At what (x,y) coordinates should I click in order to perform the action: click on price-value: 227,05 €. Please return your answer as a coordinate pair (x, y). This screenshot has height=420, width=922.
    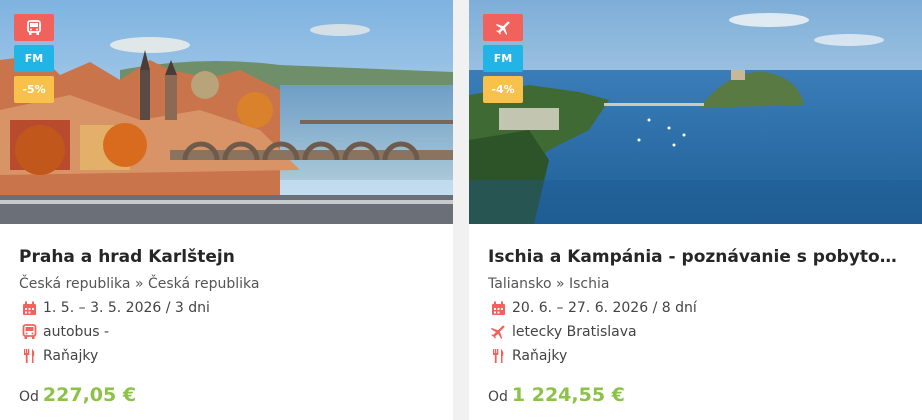
    Looking at the image, I should click on (89, 395).